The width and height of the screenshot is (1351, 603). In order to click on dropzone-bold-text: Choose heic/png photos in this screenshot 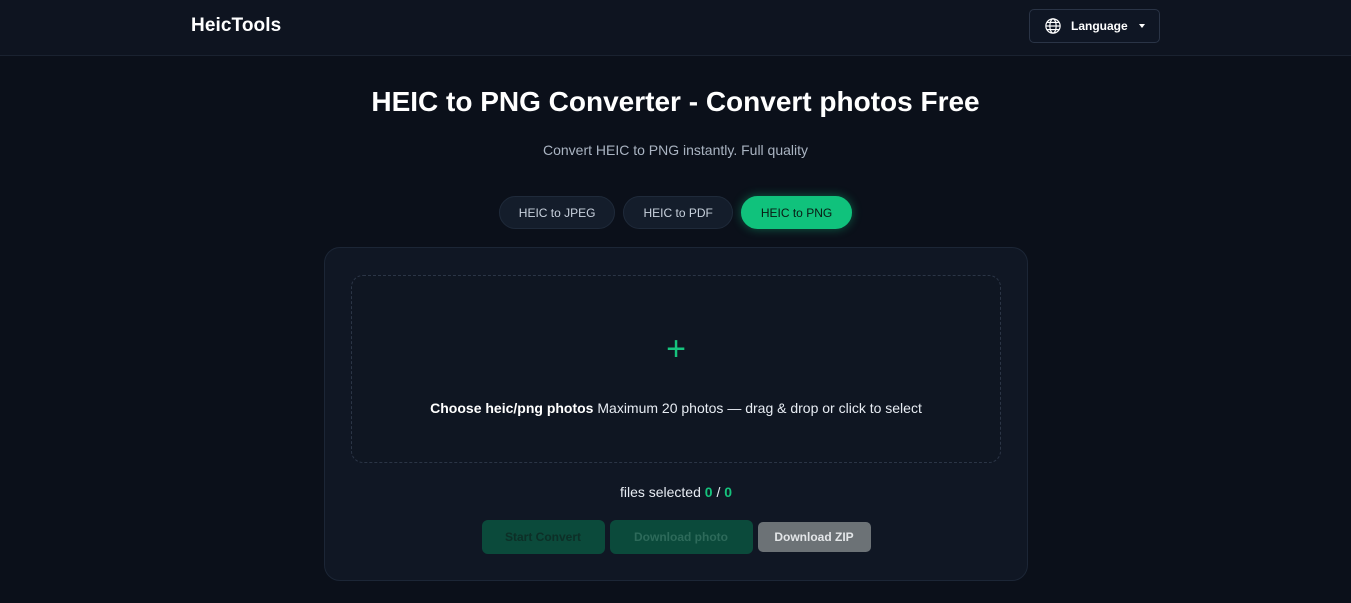, I will do `click(512, 408)`.